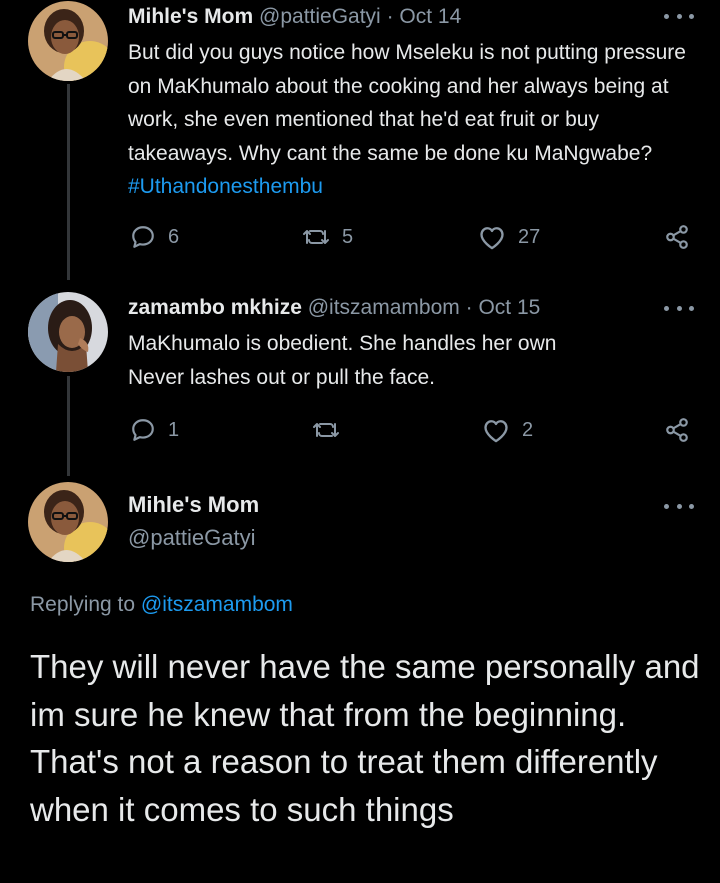 This screenshot has width=720, height=883. I want to click on tweet-header: Mihle's Mom @pattieGatyi · Oct 14, so click(294, 17).